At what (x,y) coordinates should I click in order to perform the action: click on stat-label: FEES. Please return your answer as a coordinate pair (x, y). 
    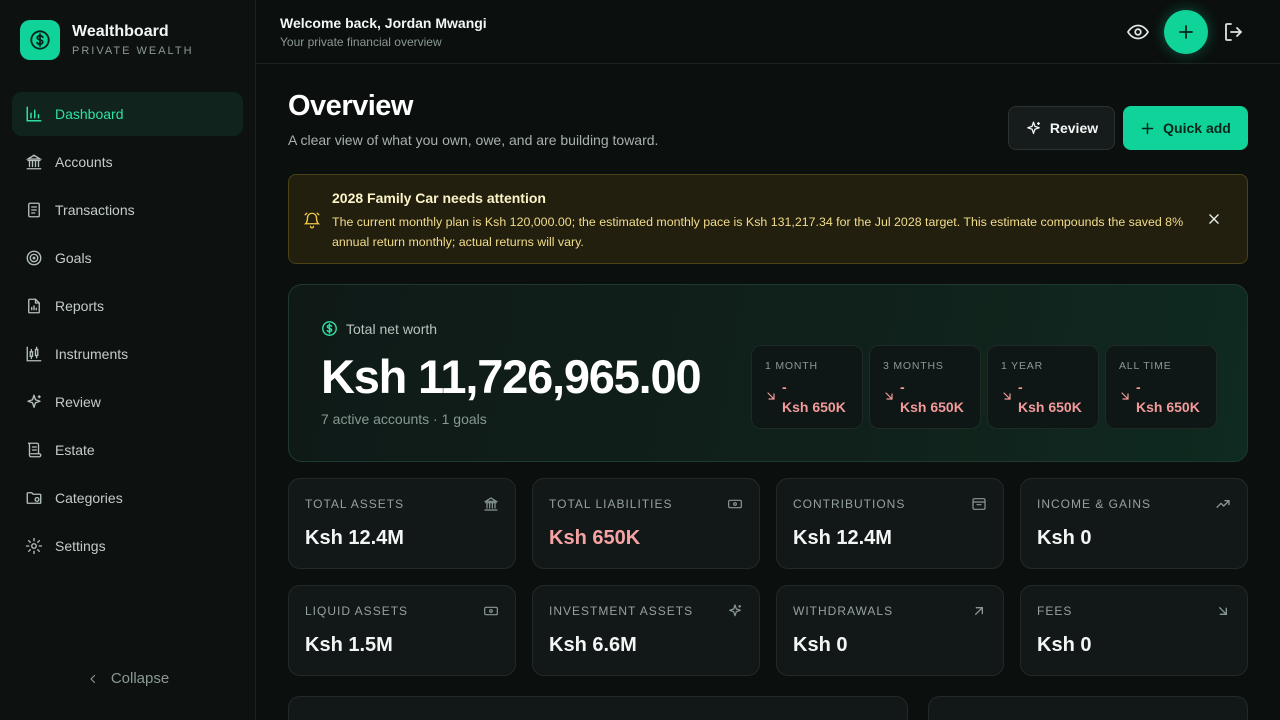
    Looking at the image, I should click on (1055, 611).